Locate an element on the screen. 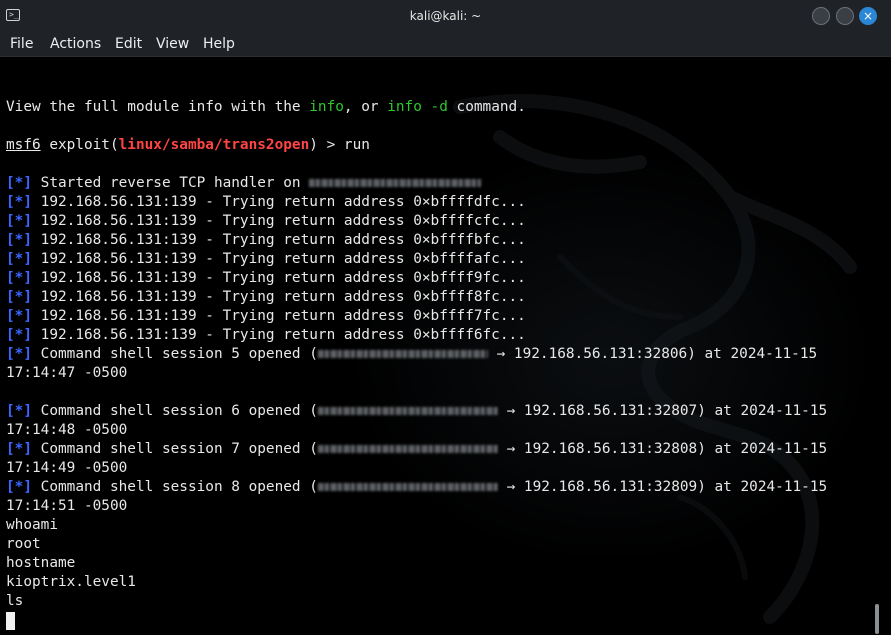 The image size is (891, 635). session-text: Command shell session 7 opened ( is located at coordinates (175, 449).